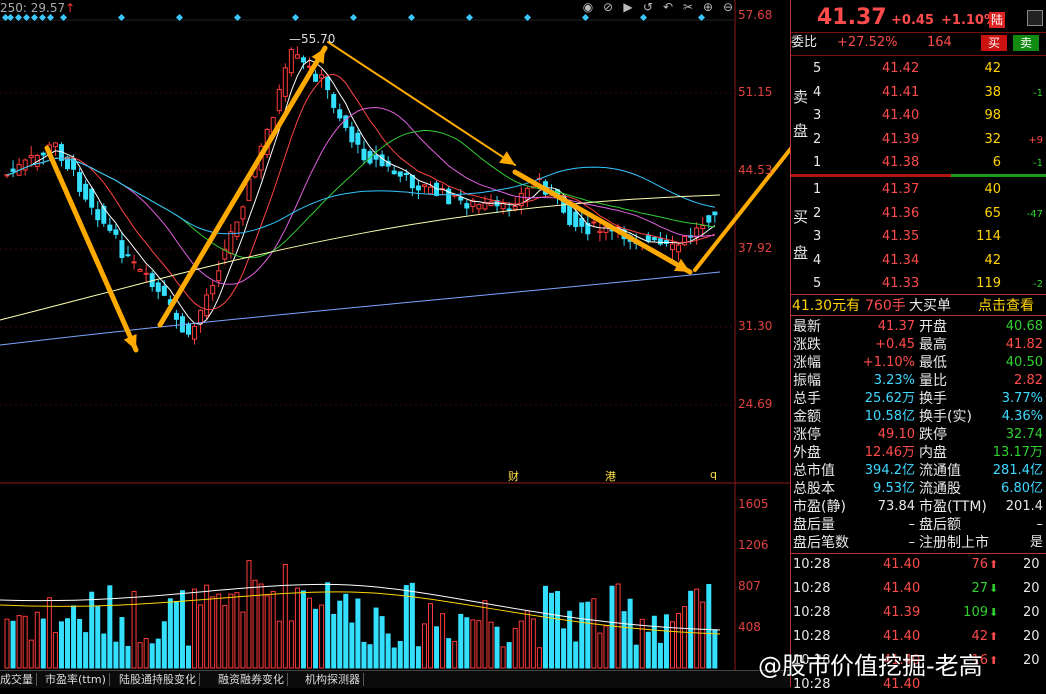 This screenshot has width=1046, height=694. Describe the element at coordinates (242, 186) in the screenshot. I see `trend-arrow` at that location.